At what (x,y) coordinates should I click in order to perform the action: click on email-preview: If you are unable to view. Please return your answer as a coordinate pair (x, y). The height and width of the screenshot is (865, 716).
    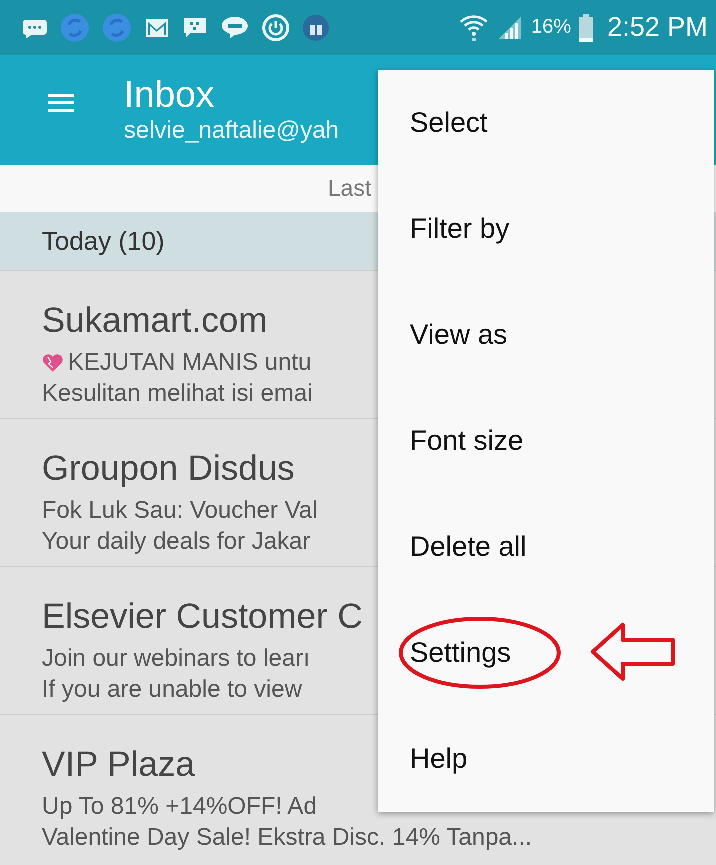
    Looking at the image, I should click on (172, 690).